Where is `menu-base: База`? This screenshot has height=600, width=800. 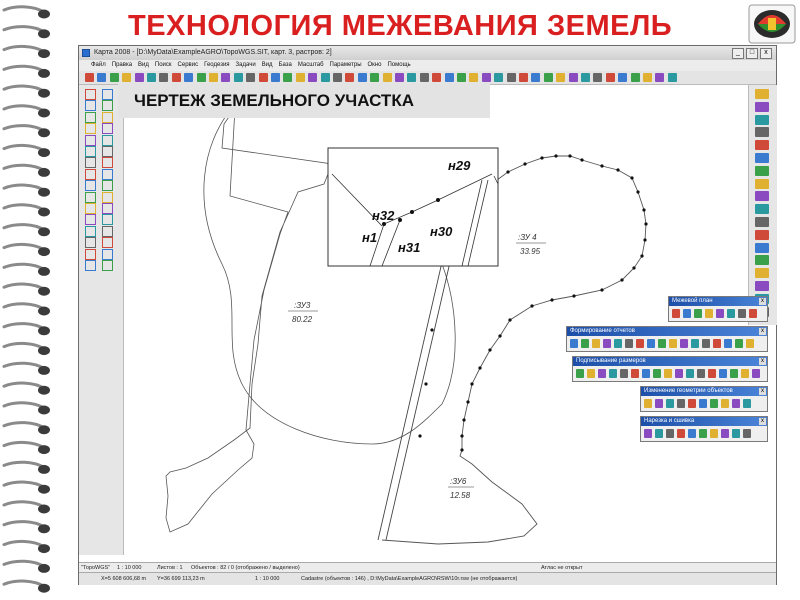
menu-base: База is located at coordinates (285, 65).